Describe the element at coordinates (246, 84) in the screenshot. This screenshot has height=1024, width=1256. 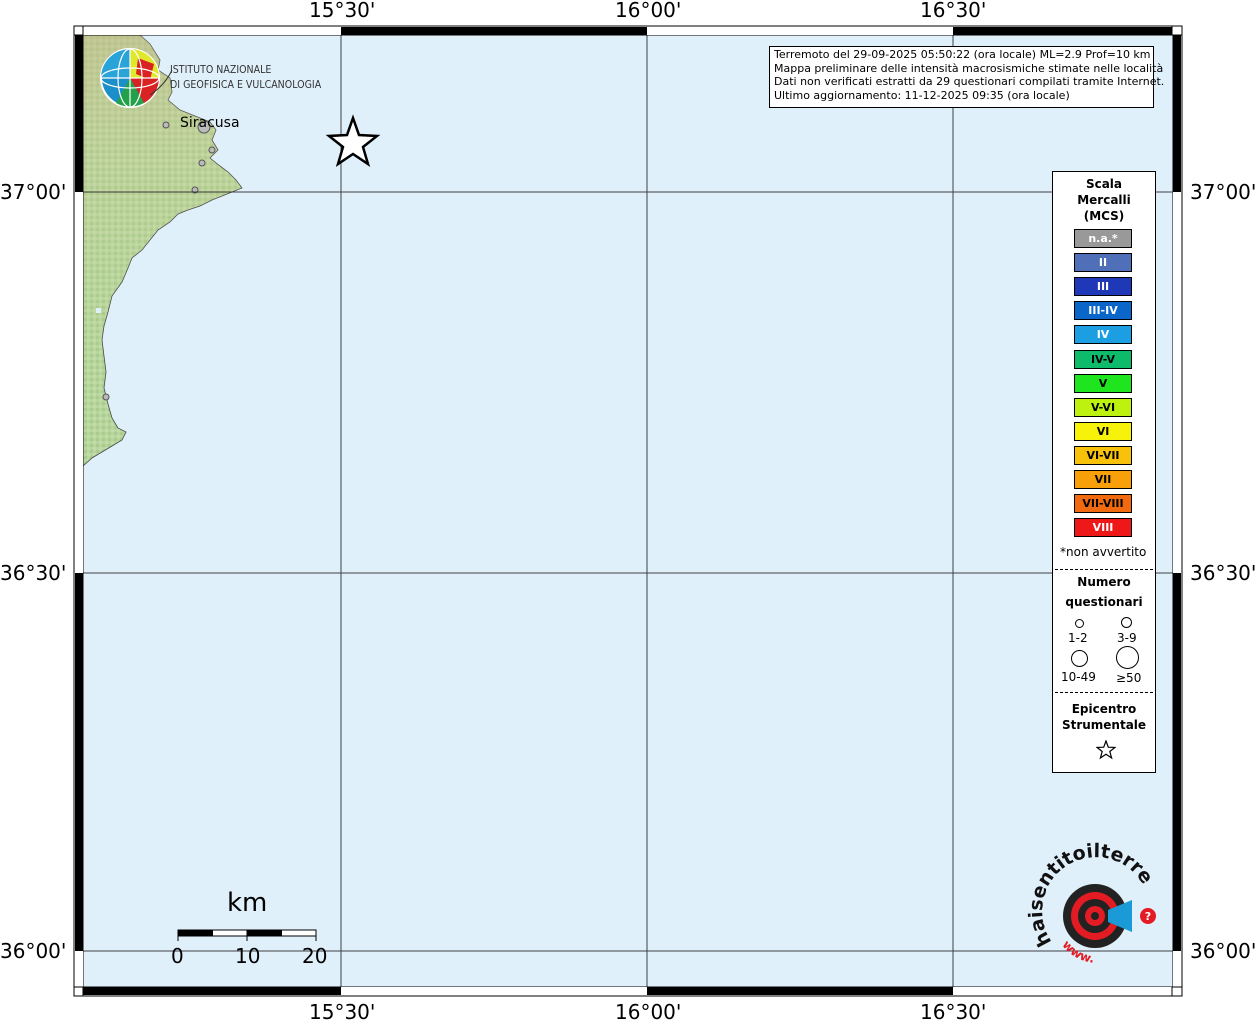
I see `ingv-logo-line2: DI GEOFISICA E VULCANOLOGIA` at that location.